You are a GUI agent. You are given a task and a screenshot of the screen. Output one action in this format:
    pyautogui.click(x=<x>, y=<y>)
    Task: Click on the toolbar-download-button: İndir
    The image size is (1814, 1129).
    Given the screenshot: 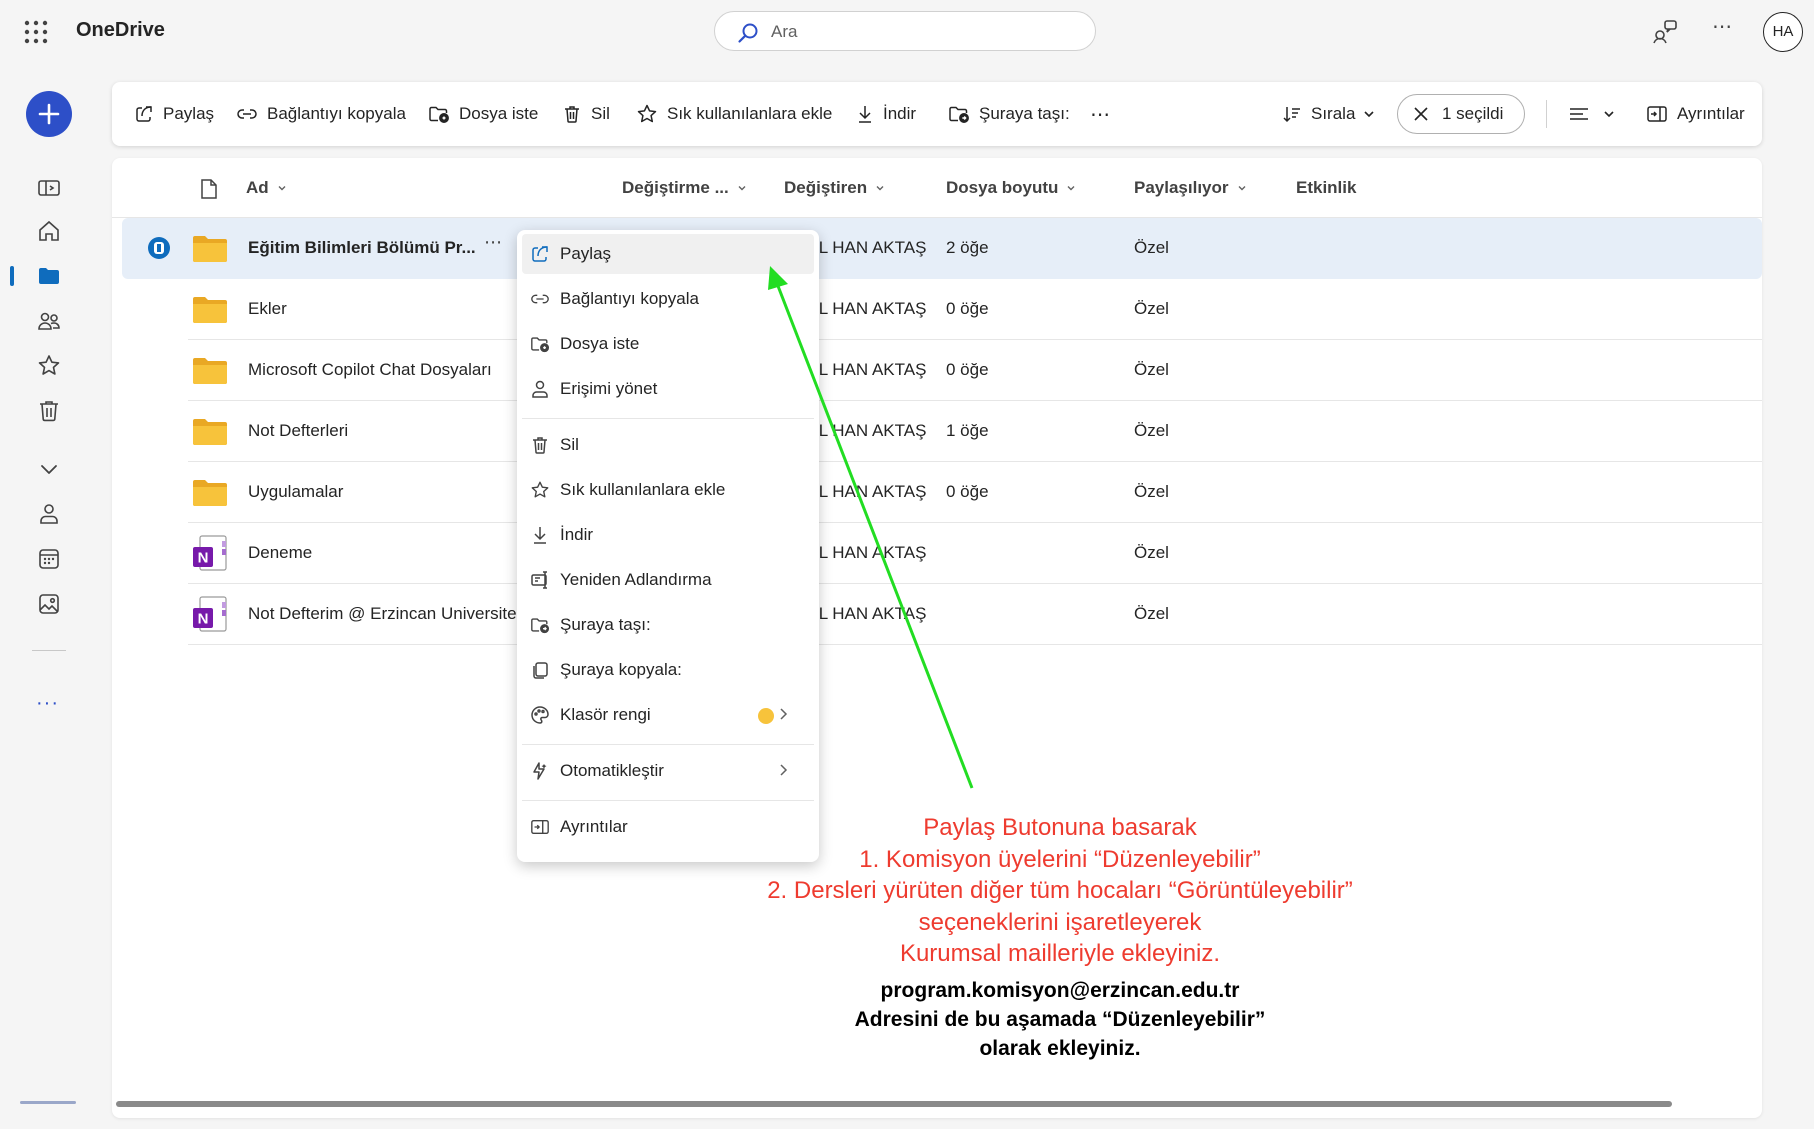 What is the action you would take?
    pyautogui.click(x=886, y=114)
    